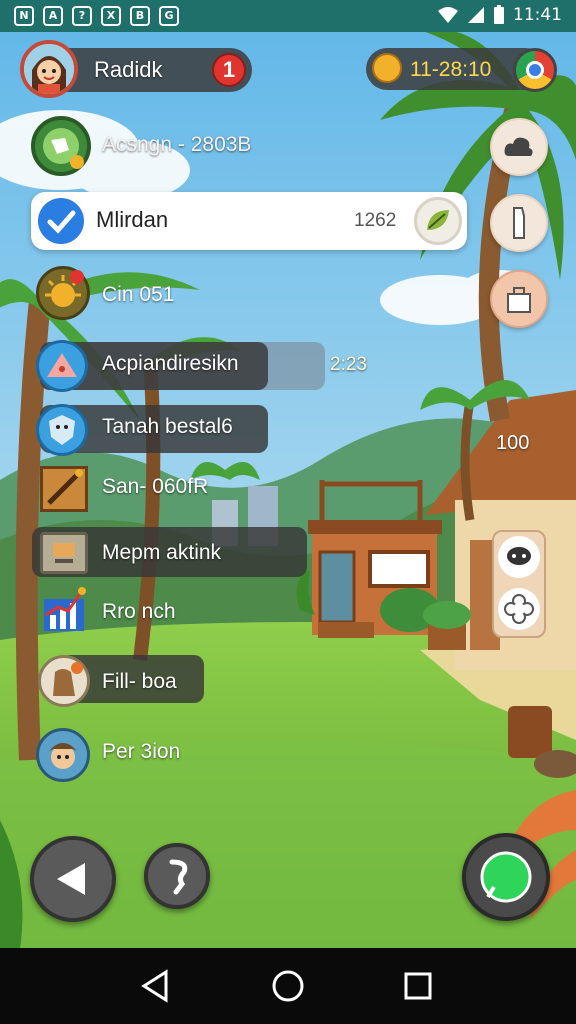  Describe the element at coordinates (96, 16) in the screenshot. I see `notification-icons: N A ? X B G` at that location.